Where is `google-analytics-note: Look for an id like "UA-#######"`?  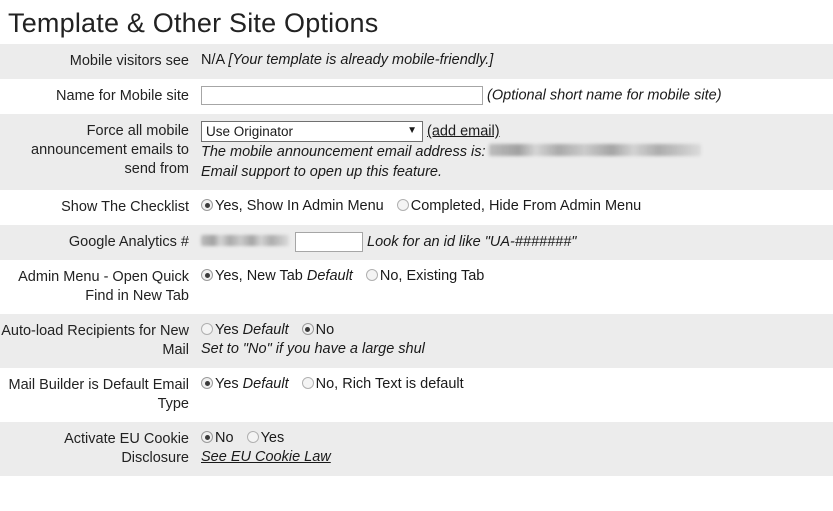 google-analytics-note: Look for an id like "UA-#######" is located at coordinates (472, 241).